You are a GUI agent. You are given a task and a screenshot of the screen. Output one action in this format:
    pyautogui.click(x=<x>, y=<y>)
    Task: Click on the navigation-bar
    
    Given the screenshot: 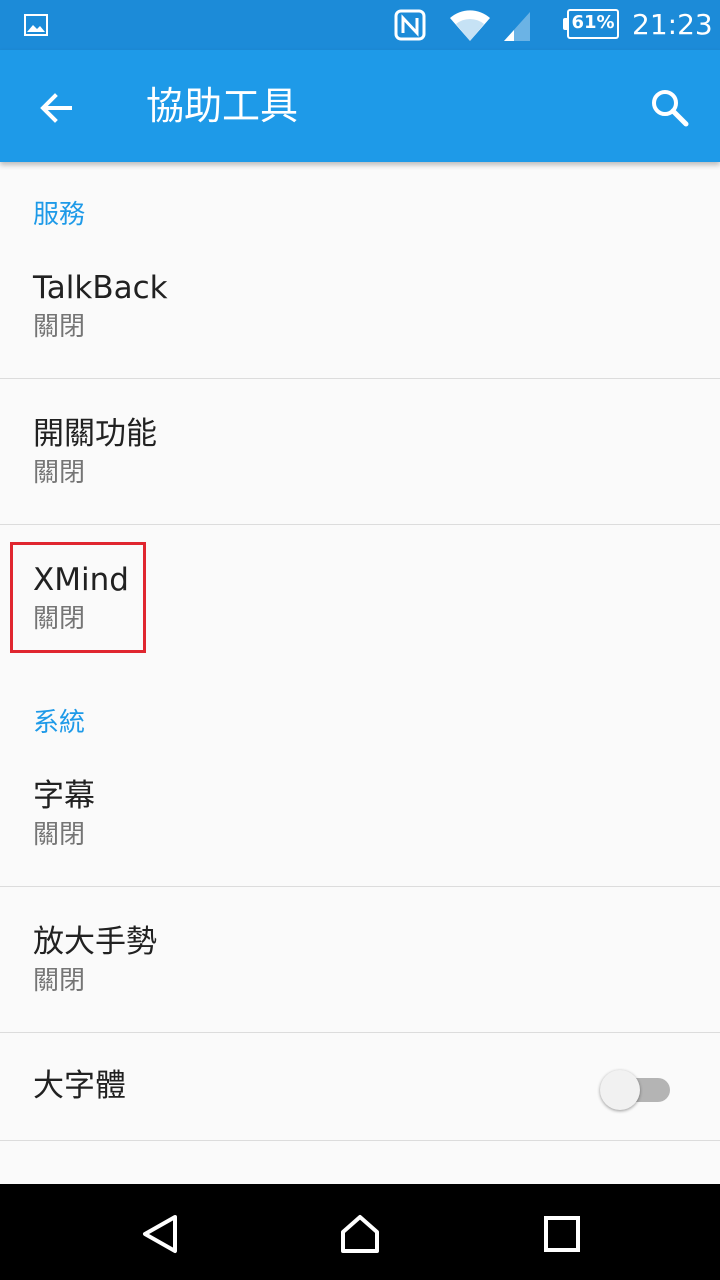 What is the action you would take?
    pyautogui.click(x=360, y=1232)
    